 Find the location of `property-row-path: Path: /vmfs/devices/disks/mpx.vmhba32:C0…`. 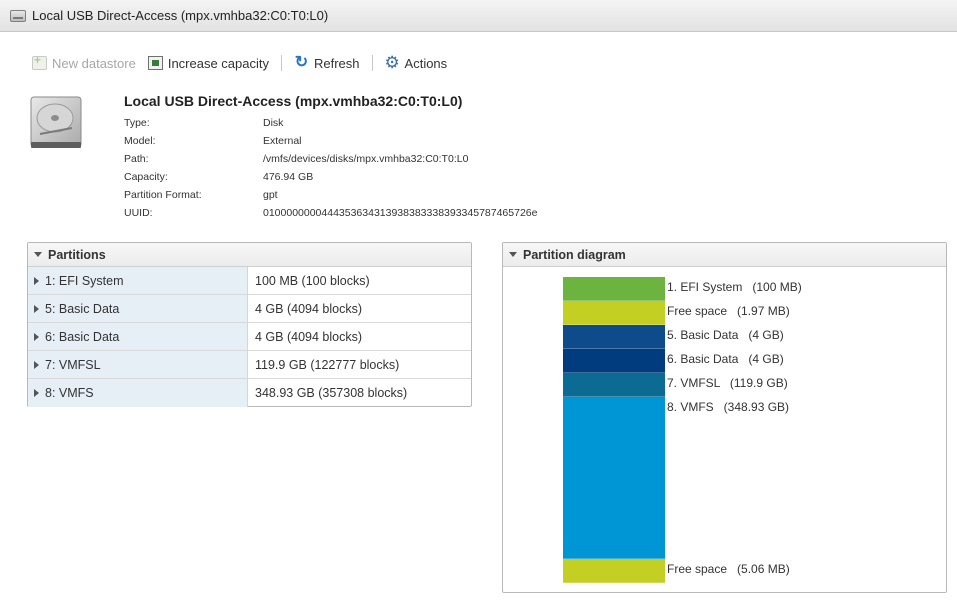

property-row-path: Path: /vmfs/devices/disks/mpx.vmhba32:C0… is located at coordinates (330, 159).